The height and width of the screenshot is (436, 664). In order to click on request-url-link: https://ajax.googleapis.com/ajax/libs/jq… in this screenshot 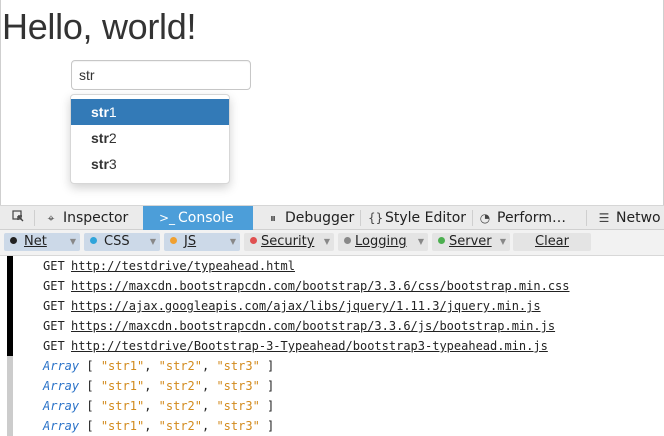, I will do `click(306, 306)`.